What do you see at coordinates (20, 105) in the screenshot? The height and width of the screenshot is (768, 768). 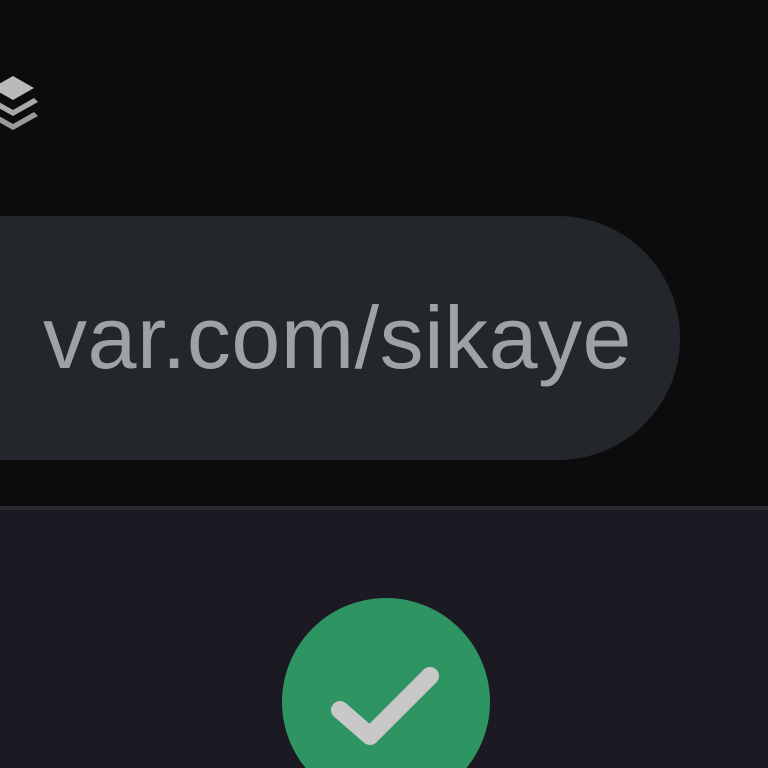 I see `layers-icon` at bounding box center [20, 105].